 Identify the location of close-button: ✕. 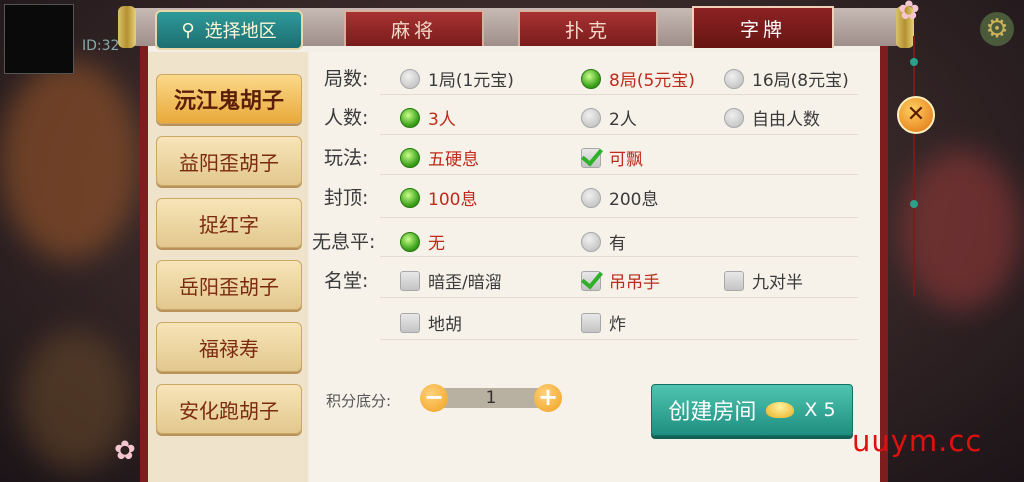
(916, 115).